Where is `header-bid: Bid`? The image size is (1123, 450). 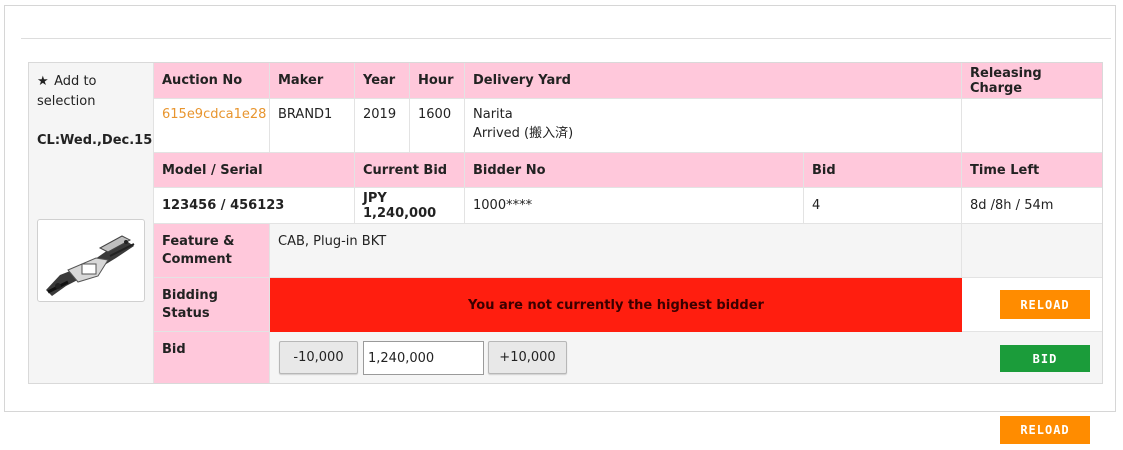 header-bid: Bid is located at coordinates (883, 170).